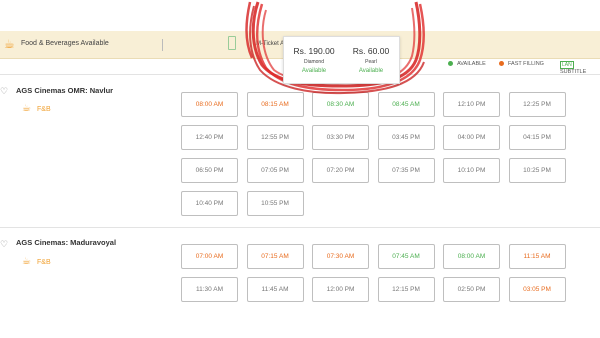  I want to click on showtime-button: 12:55 PM, so click(275, 137).